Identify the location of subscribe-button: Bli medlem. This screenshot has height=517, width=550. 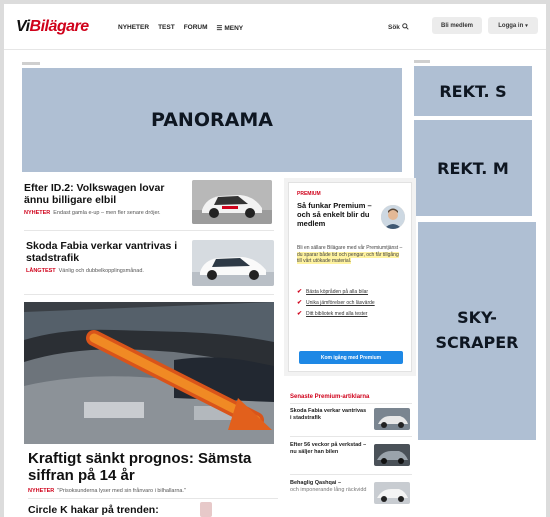
(457, 25).